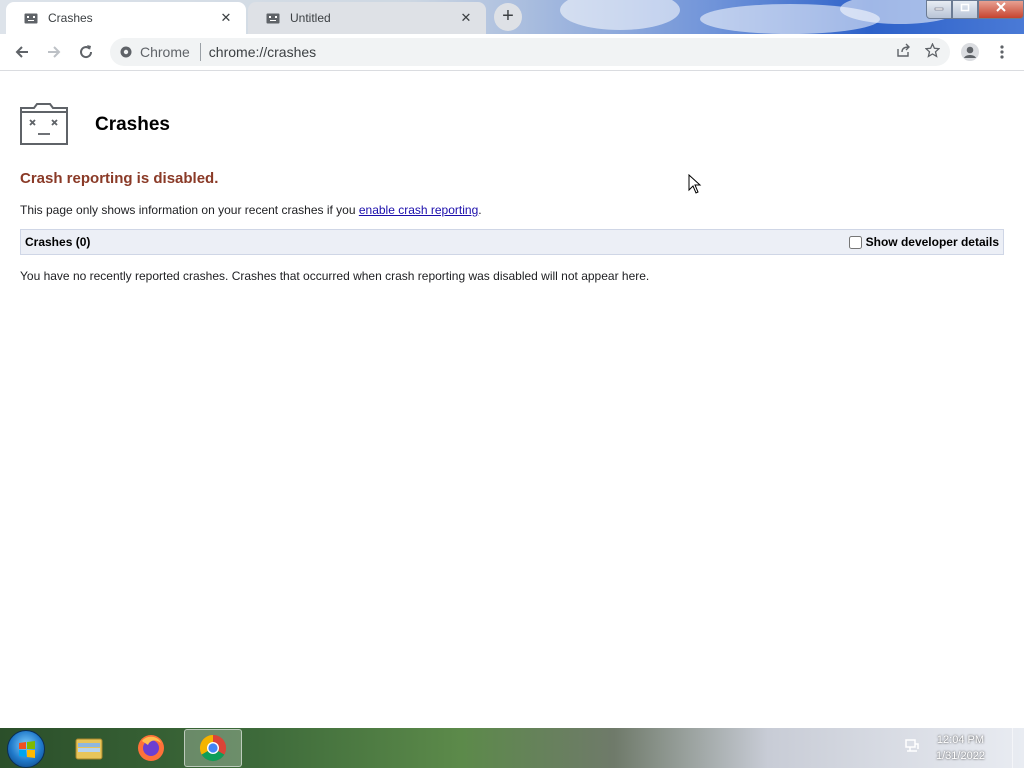  I want to click on site-name: Chrome, so click(165, 52).